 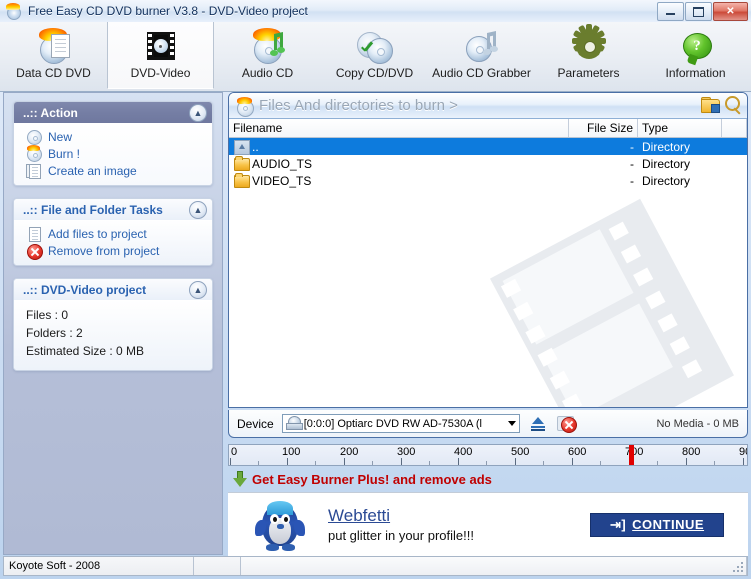 I want to click on tab-label: DVD-Video, so click(x=160, y=73).